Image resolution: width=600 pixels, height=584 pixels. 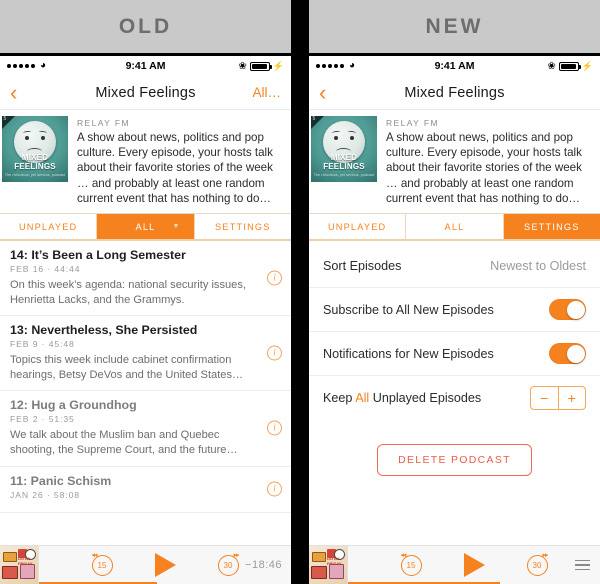 What do you see at coordinates (42, 419) in the screenshot?
I see `episode-meta: FEB 2 · 51:35` at bounding box center [42, 419].